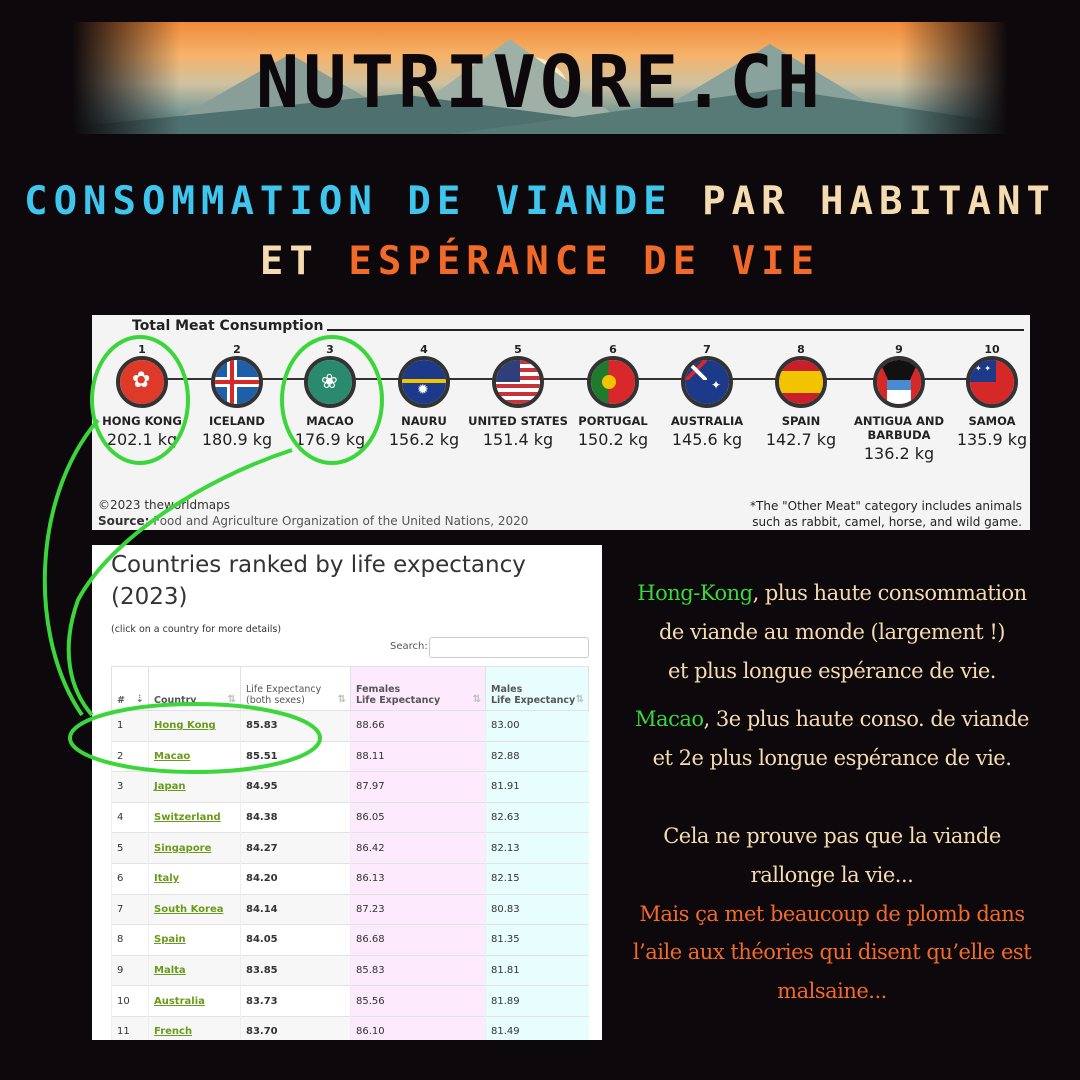 This screenshot has height=1080, width=1080. Describe the element at coordinates (669, 719) in the screenshot. I see `highlight: Macao` at that location.